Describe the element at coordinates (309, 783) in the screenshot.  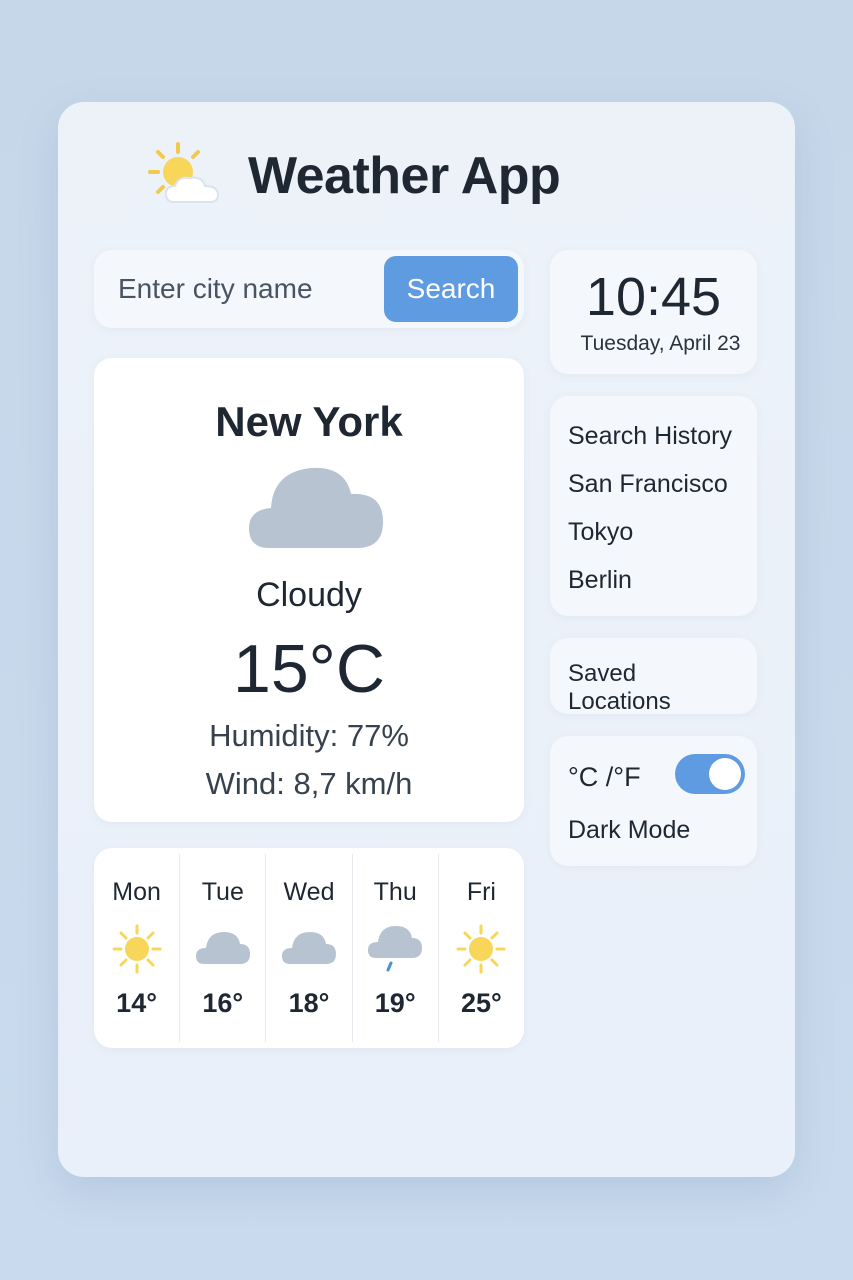
I see `wind-text: Wind: 8,7 km/h` at that location.